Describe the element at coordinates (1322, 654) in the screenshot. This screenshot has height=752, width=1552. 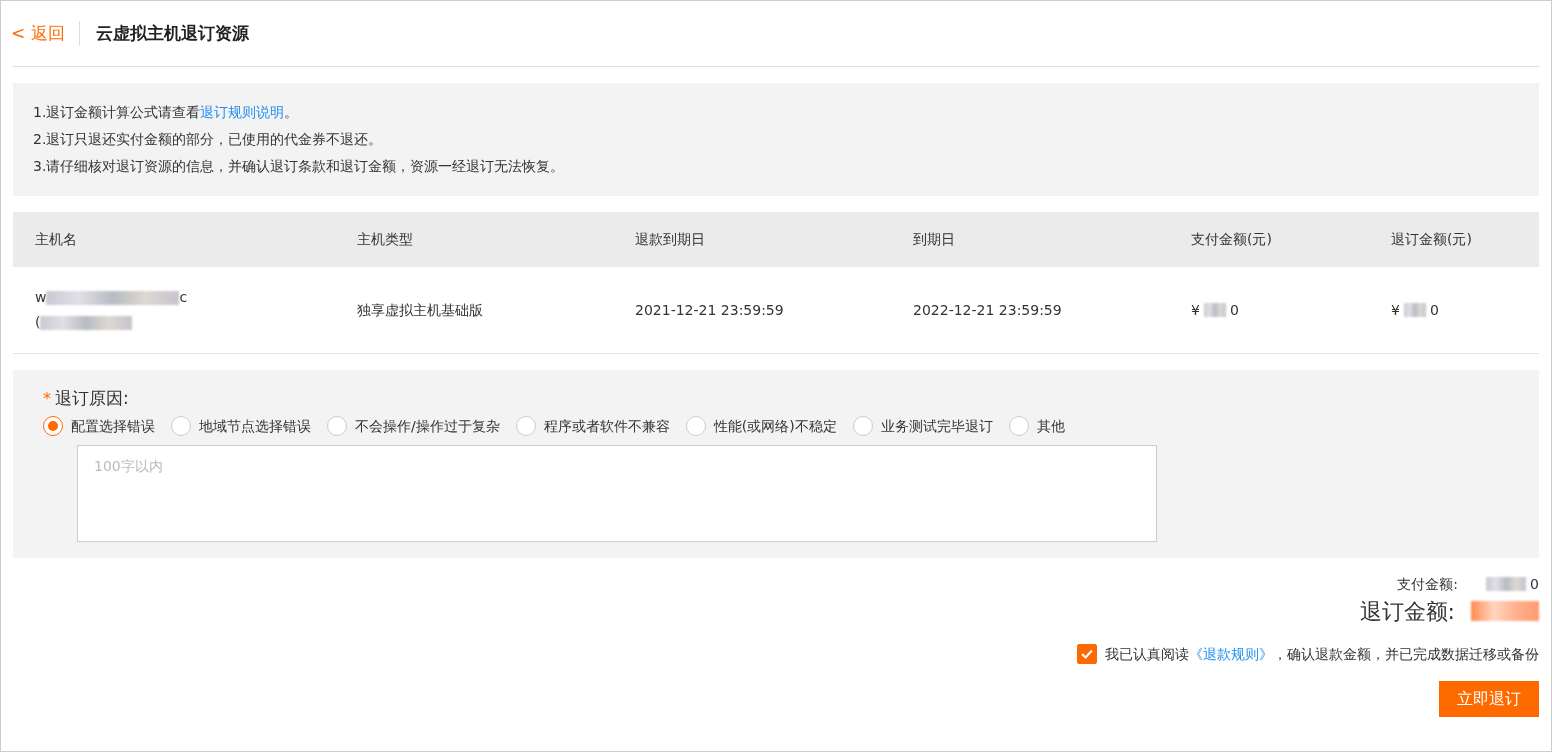
I see `agreement-text: 我已认真阅读《退款规则》，确认退款金额，并已完成数据迁移或备份` at that location.